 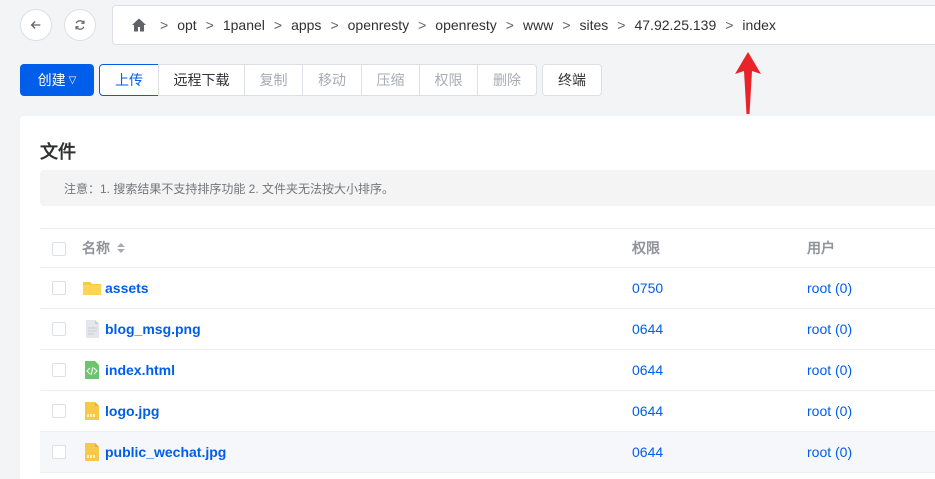 I want to click on header-name-label: 名称, so click(x=96, y=248).